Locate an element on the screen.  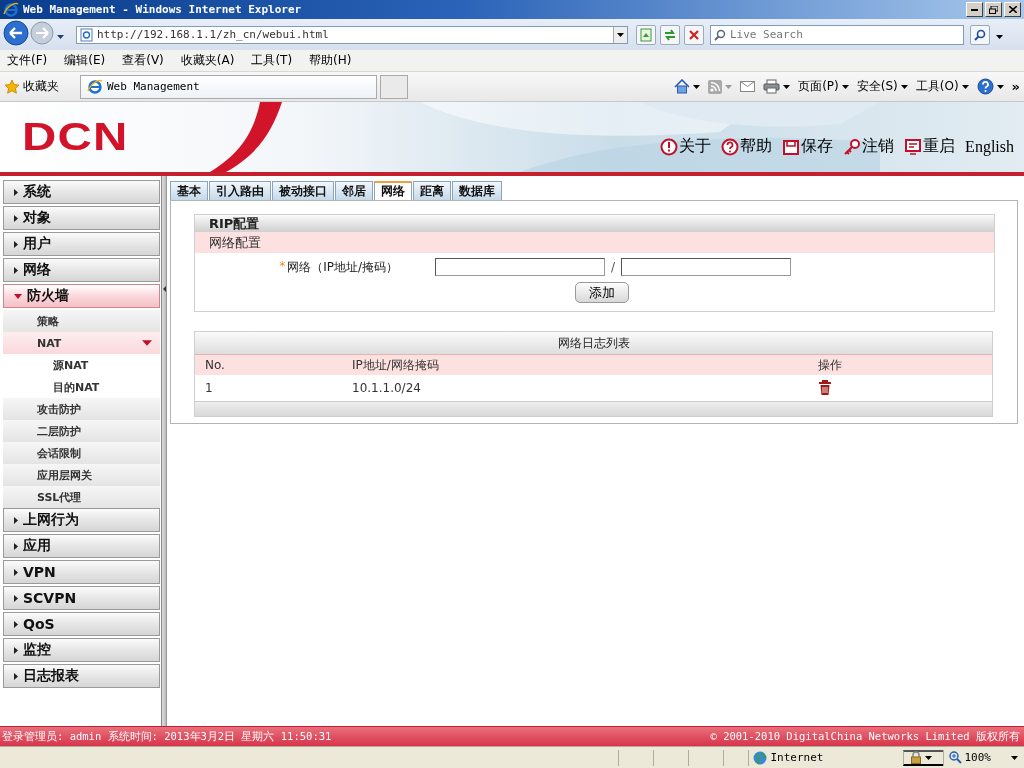
page-icon is located at coordinates (86, 34).